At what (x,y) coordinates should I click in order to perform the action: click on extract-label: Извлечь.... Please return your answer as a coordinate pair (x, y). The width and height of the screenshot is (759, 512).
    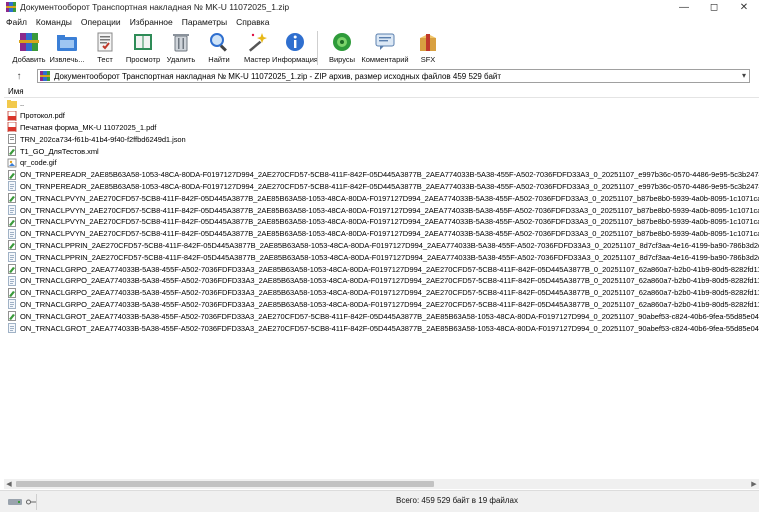
    Looking at the image, I should click on (67, 59).